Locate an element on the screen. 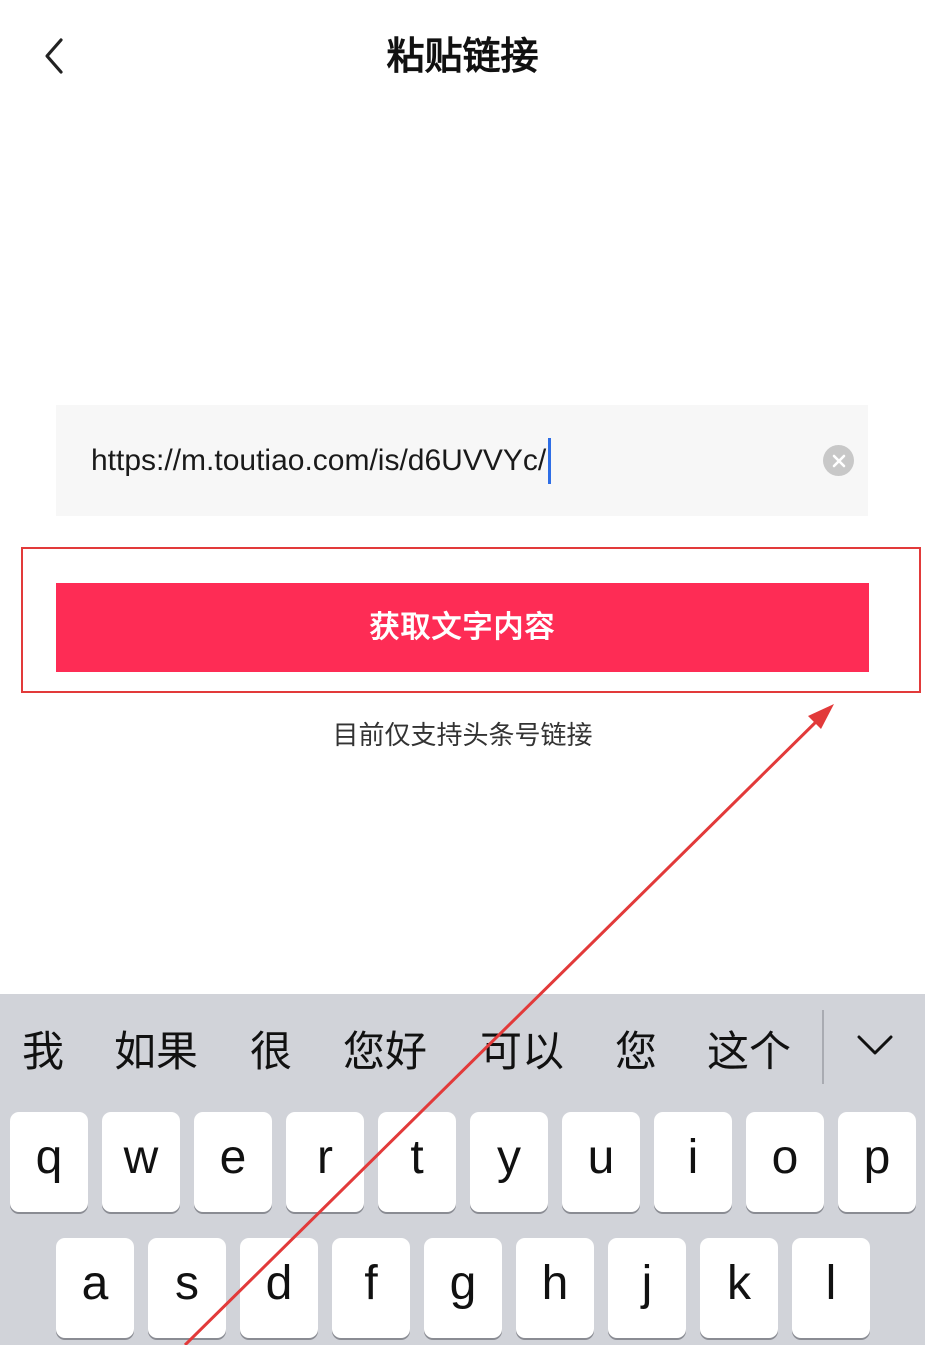 The image size is (925, 1345). key-r: r is located at coordinates (325, 1162).